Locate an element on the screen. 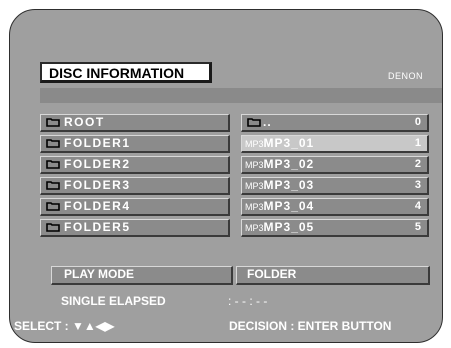  folder-item-folder1: FOLDER1 is located at coordinates (135, 144).